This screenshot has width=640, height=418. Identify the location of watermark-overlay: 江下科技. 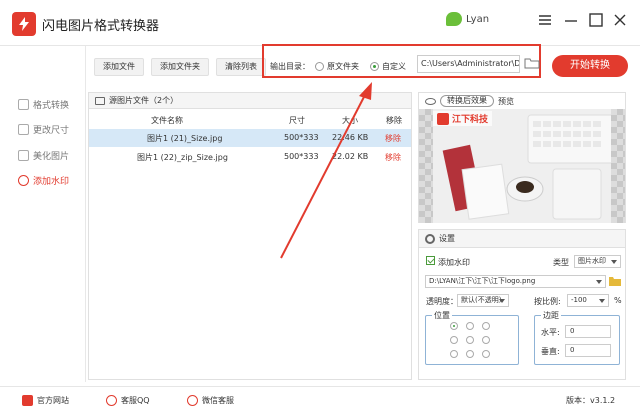
(463, 118).